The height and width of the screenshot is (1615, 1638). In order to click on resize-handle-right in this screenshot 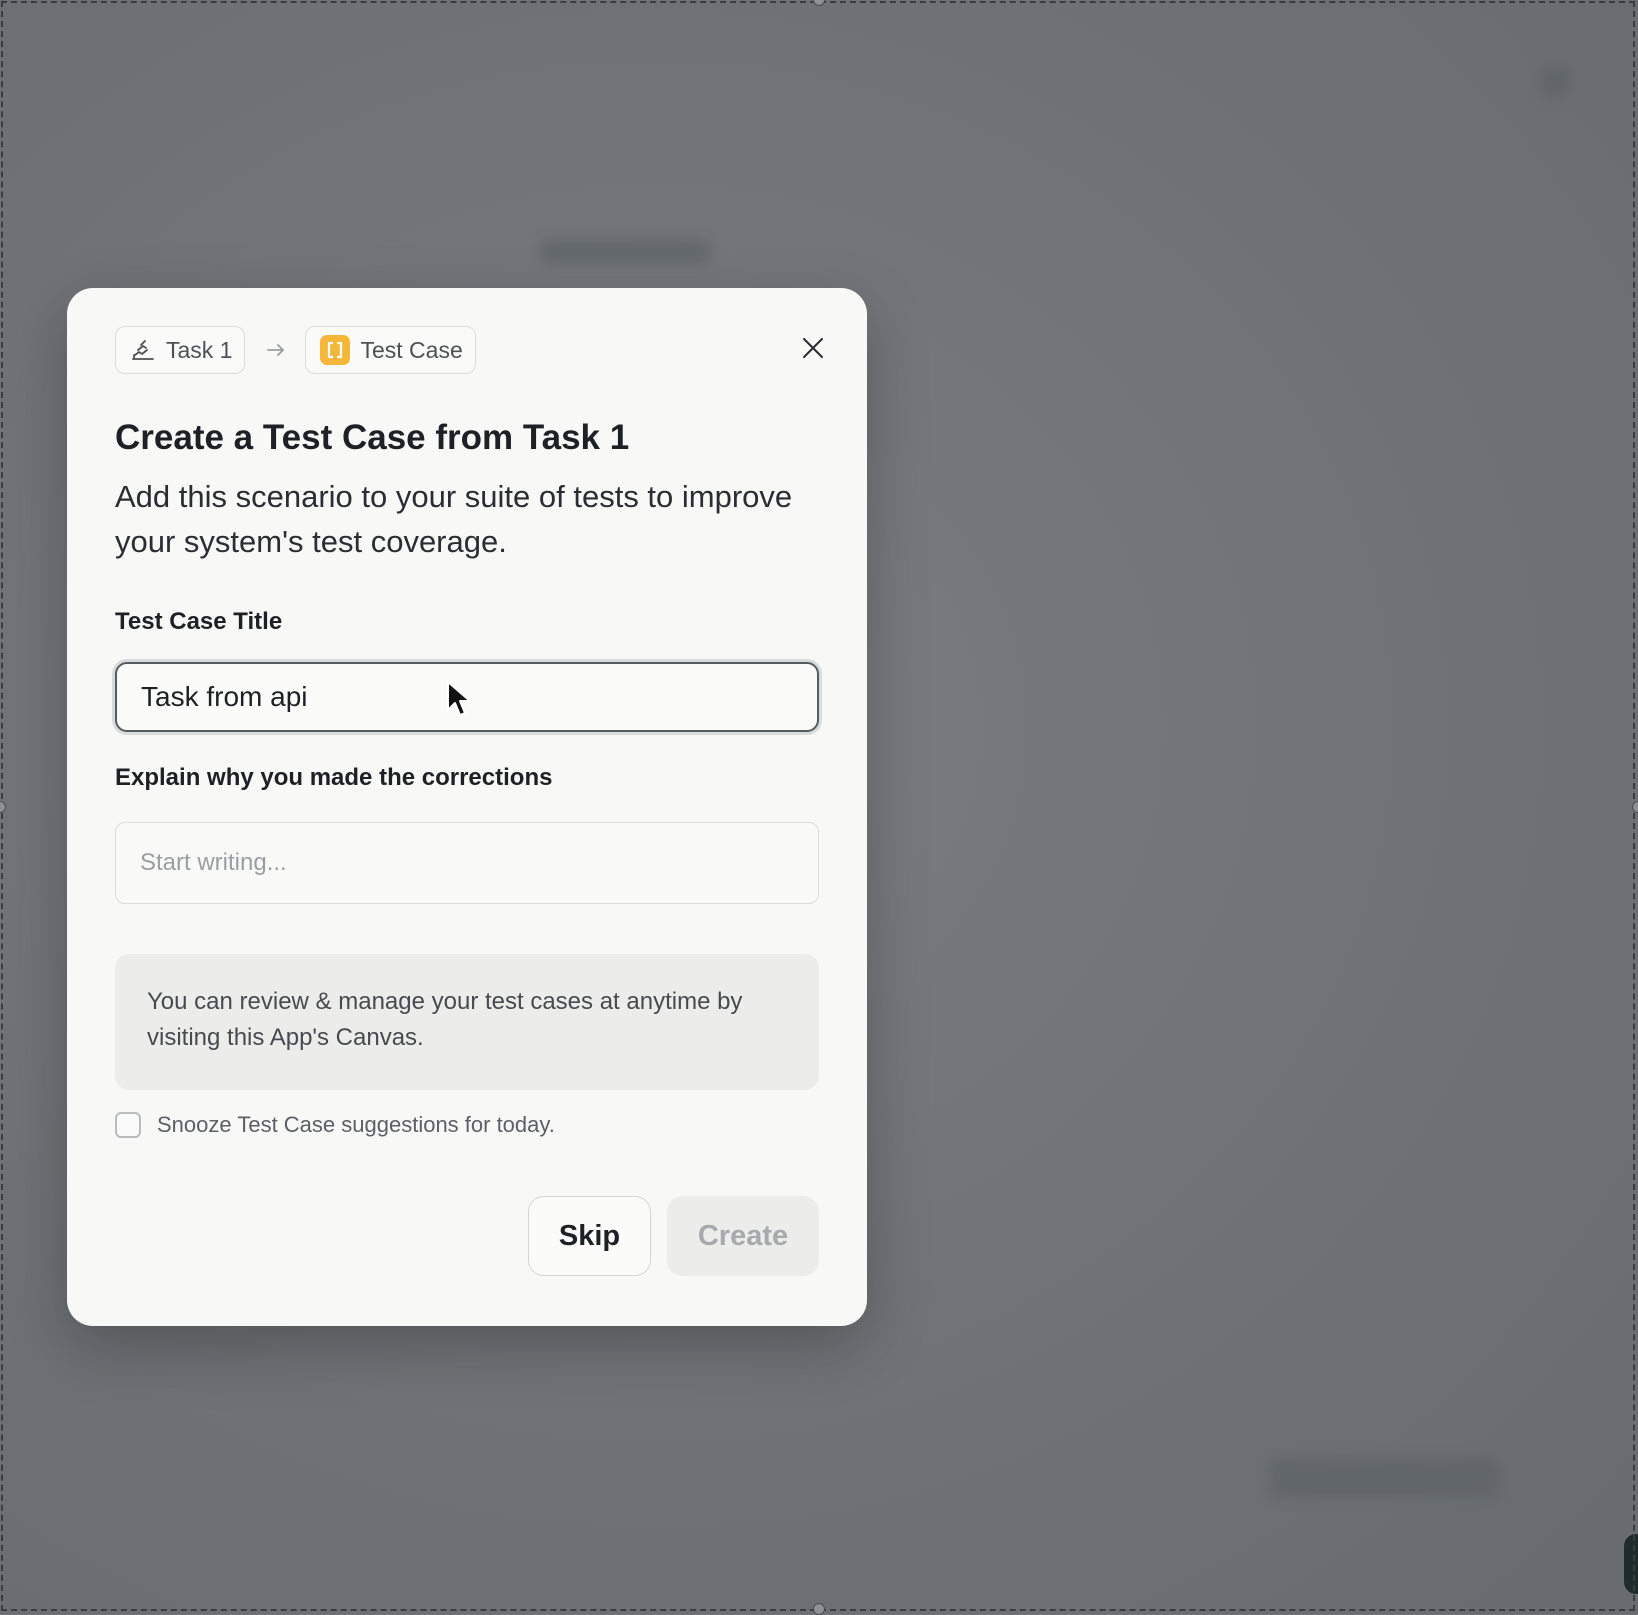, I will do `click(1635, 807)`.